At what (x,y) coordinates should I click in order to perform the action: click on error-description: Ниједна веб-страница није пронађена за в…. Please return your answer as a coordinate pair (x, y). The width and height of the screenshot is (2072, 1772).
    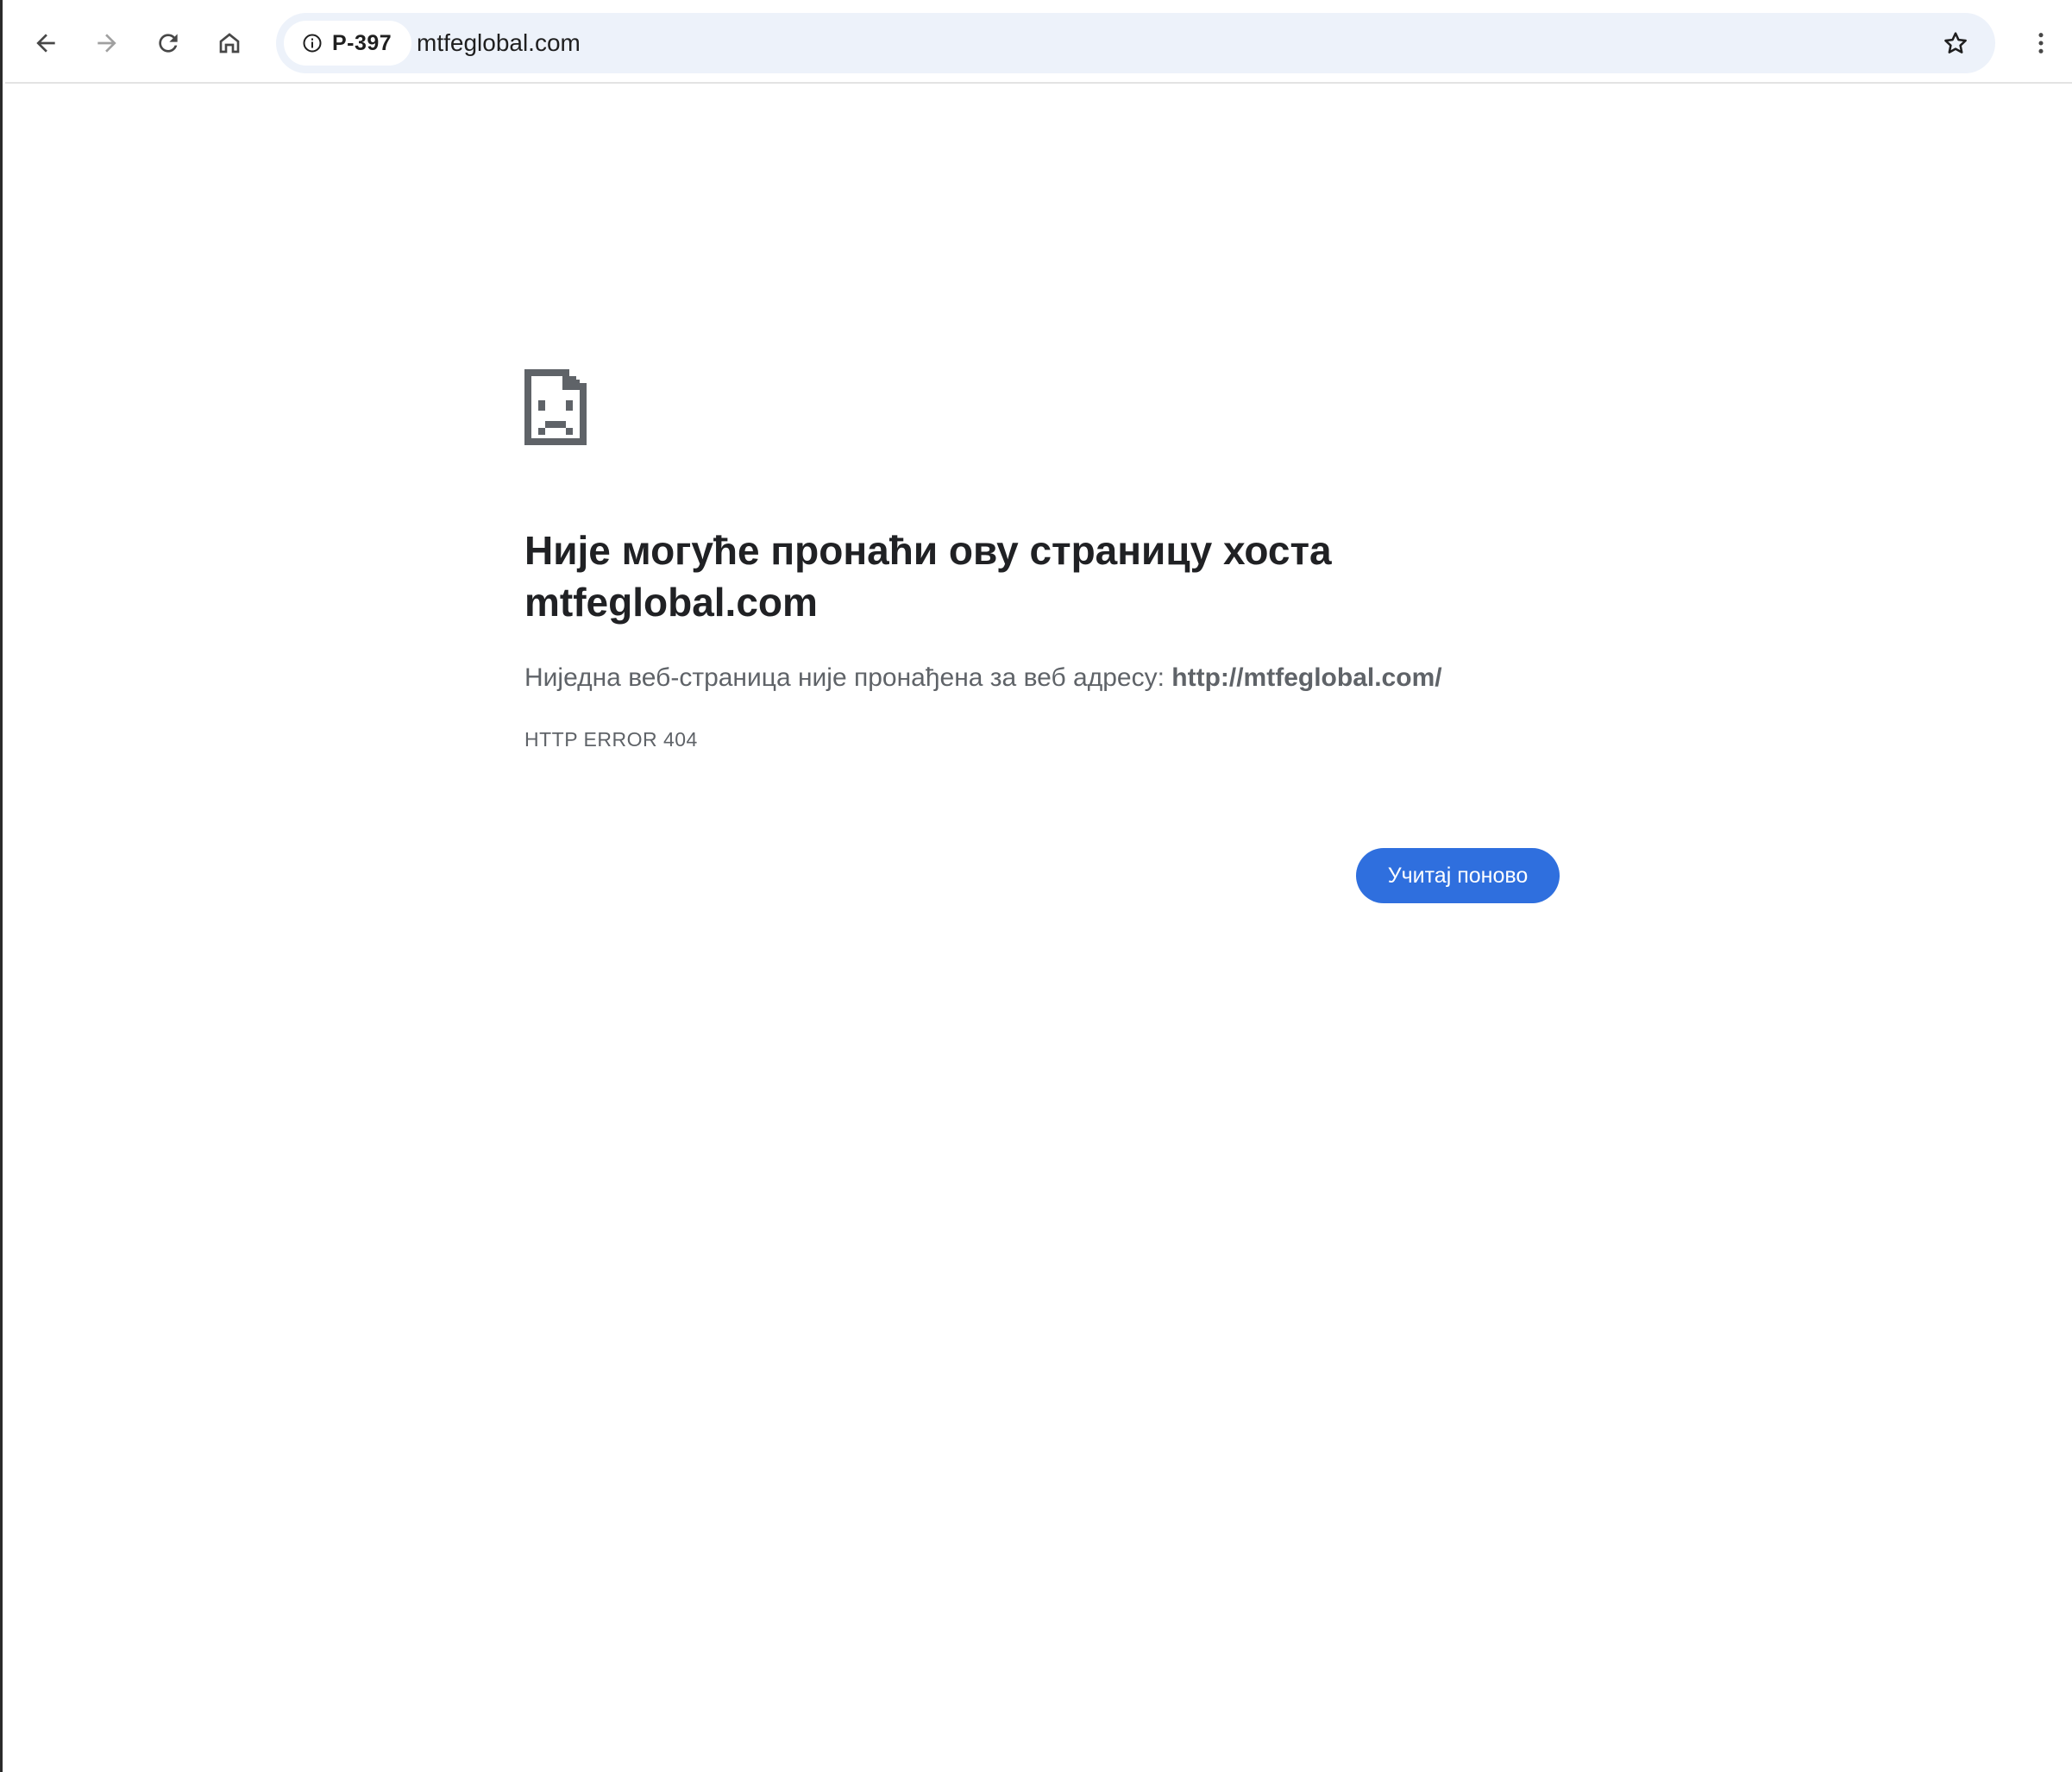
    Looking at the image, I should click on (1085, 678).